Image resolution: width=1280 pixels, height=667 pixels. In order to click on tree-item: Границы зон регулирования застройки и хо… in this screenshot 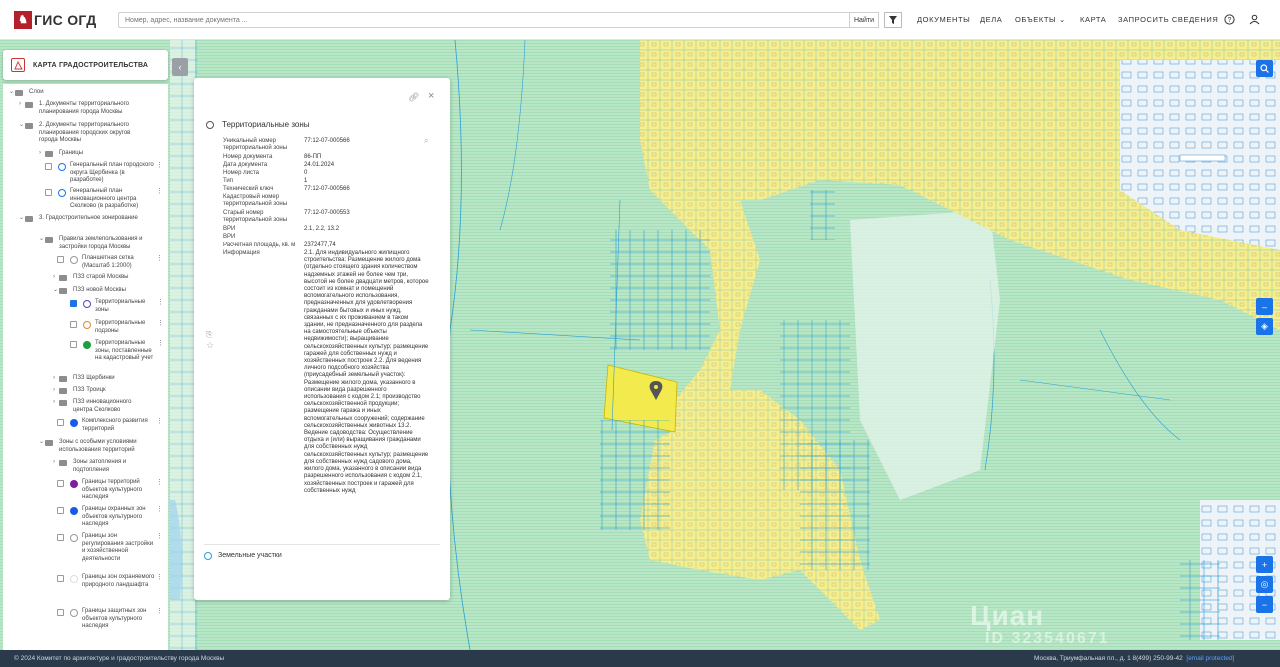, I will do `click(110, 548)`.